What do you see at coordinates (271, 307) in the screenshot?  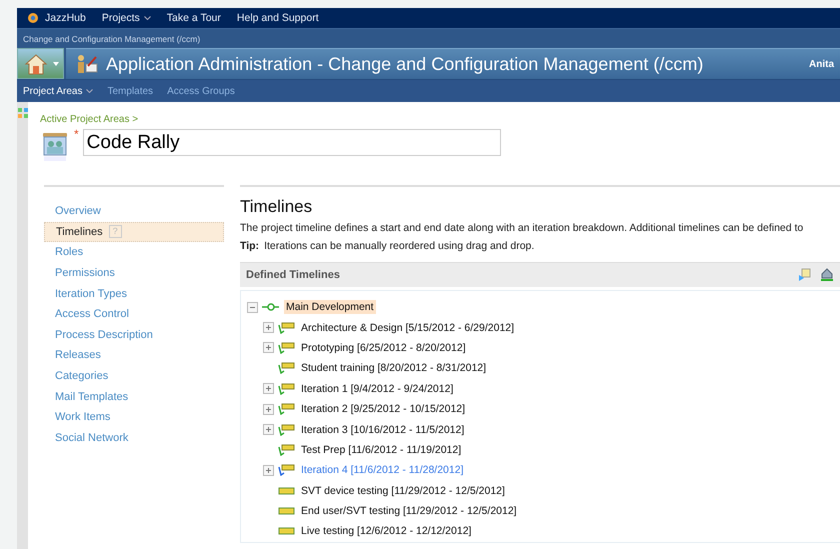 I see `timeline-icon` at bounding box center [271, 307].